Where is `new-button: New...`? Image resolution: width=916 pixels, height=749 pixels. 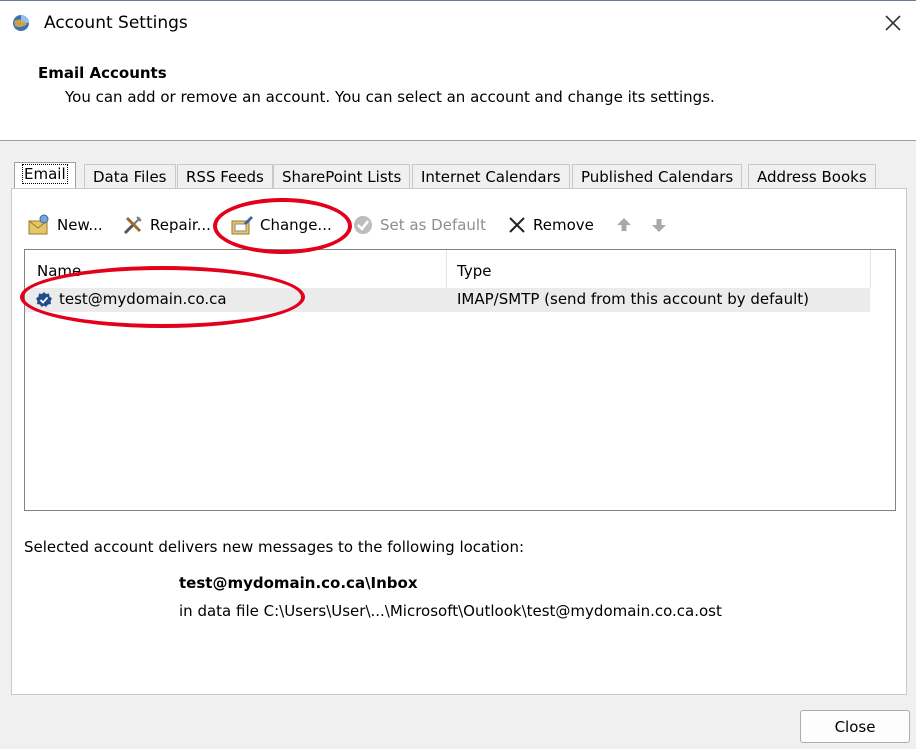 new-button: New... is located at coordinates (65, 225).